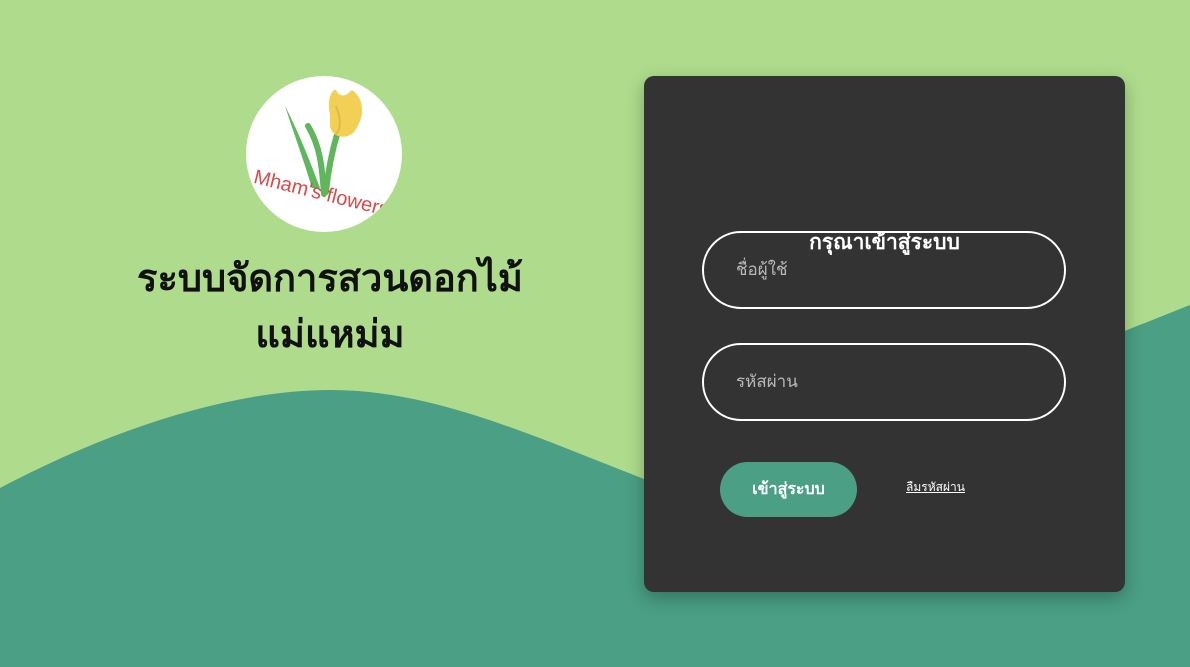  Describe the element at coordinates (884, 382) in the screenshot. I see `password-field` at that location.